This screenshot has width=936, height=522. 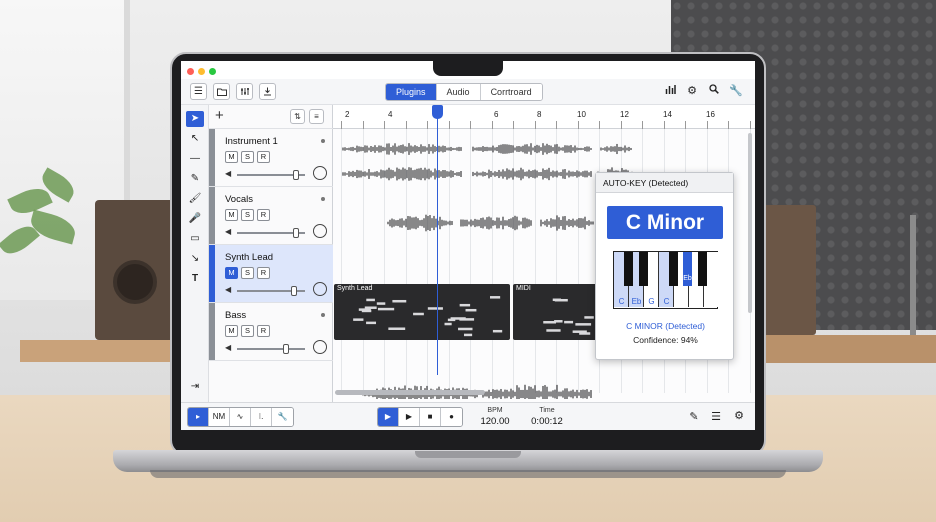 What do you see at coordinates (240, 417) in the screenshot?
I see `automation-tool-button: ∿` at bounding box center [240, 417].